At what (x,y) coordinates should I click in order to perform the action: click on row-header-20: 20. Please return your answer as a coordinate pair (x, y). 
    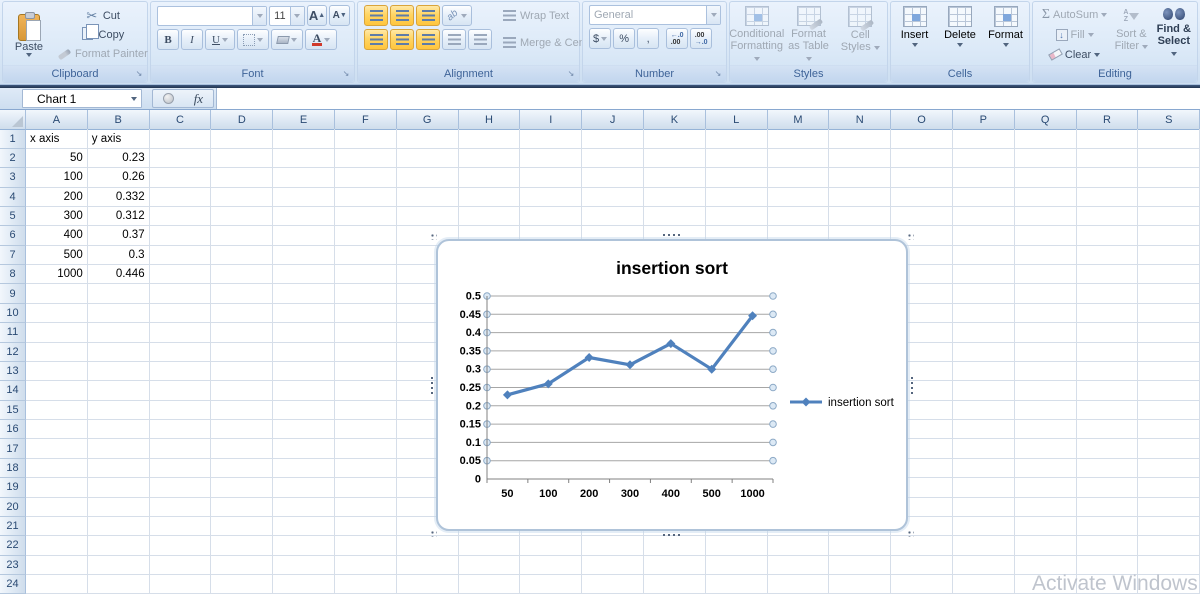
    Looking at the image, I should click on (13, 507).